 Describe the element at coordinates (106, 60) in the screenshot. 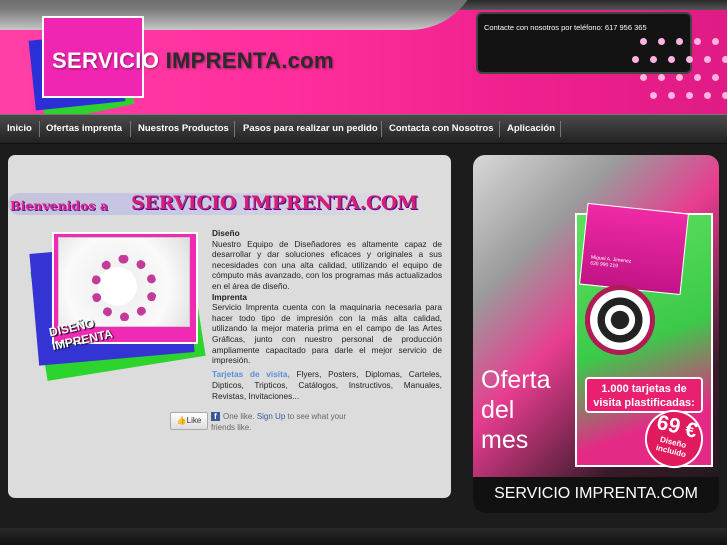

I see `brand-part1: SERVICIO` at that location.